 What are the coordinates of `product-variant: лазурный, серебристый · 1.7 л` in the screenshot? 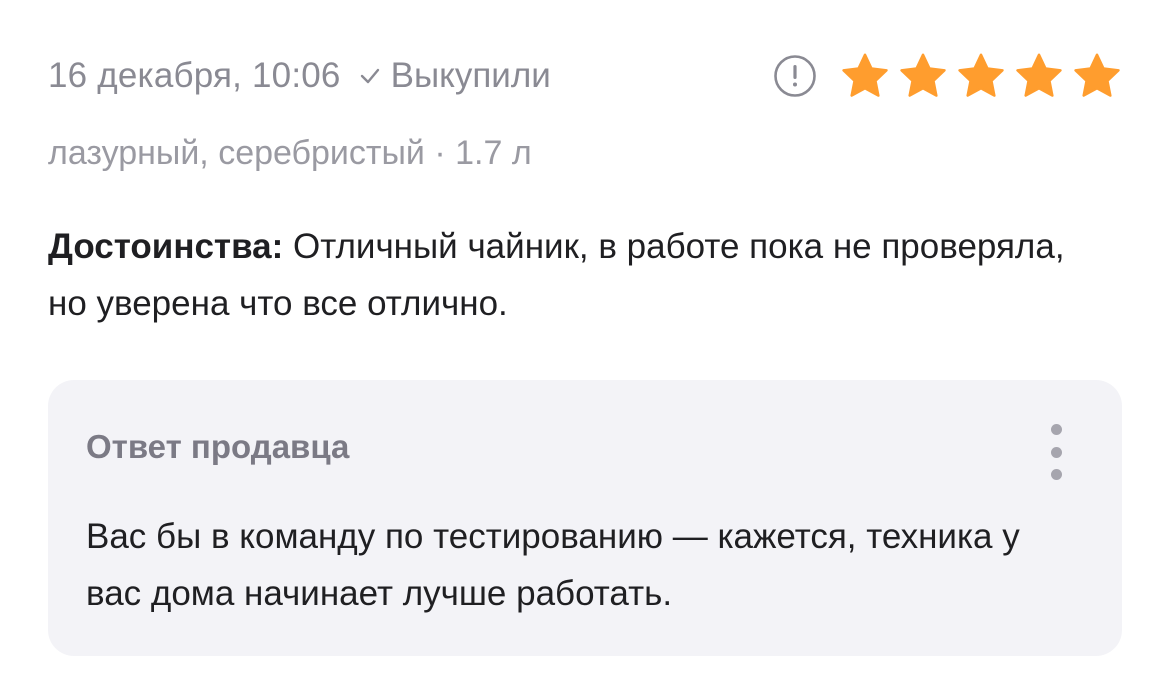 It's located at (290, 153).